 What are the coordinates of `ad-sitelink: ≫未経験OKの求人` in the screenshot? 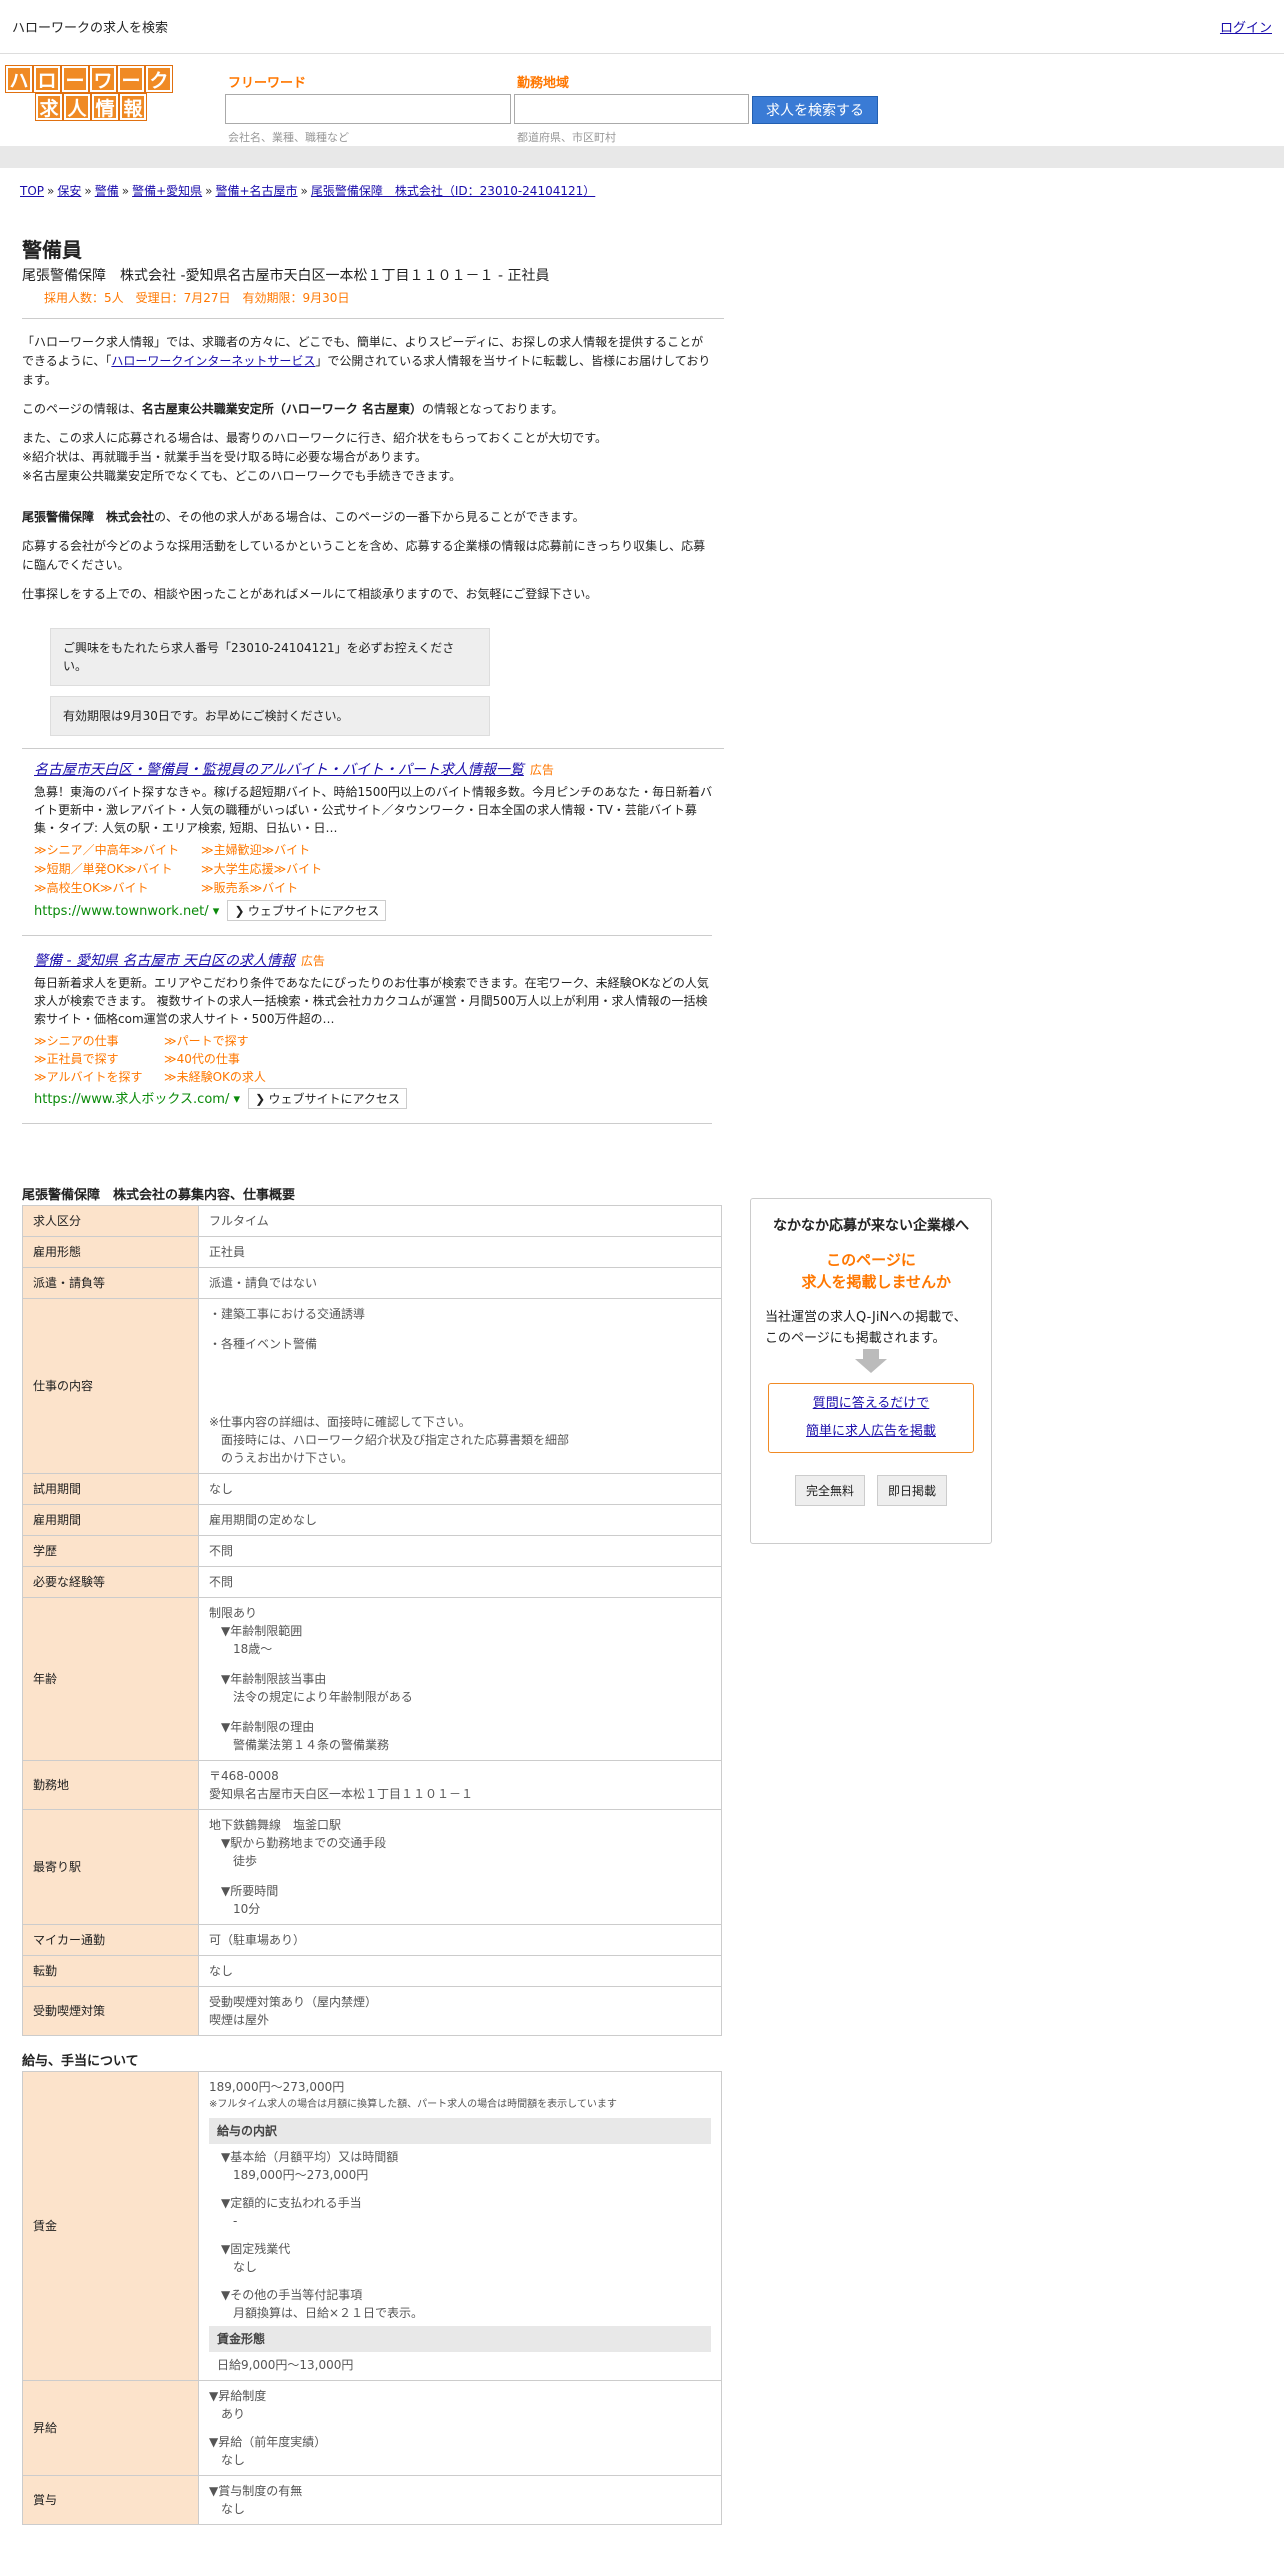 It's located at (247, 1077).